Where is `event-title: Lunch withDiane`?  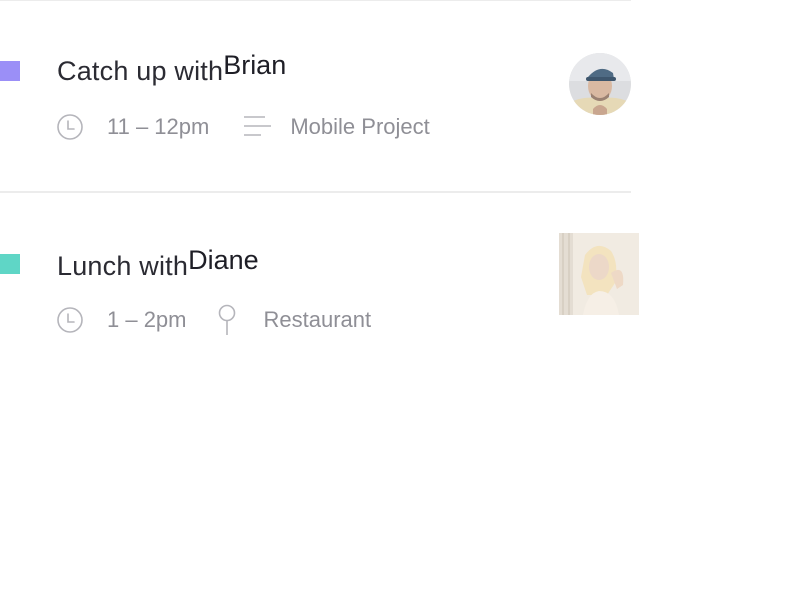
event-title: Lunch withDiane is located at coordinates (158, 263).